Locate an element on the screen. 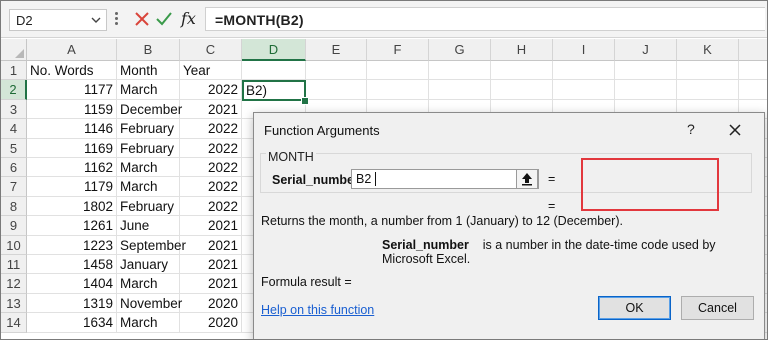 Image resolution: width=768 pixels, height=340 pixels. cell: January is located at coordinates (148, 265).